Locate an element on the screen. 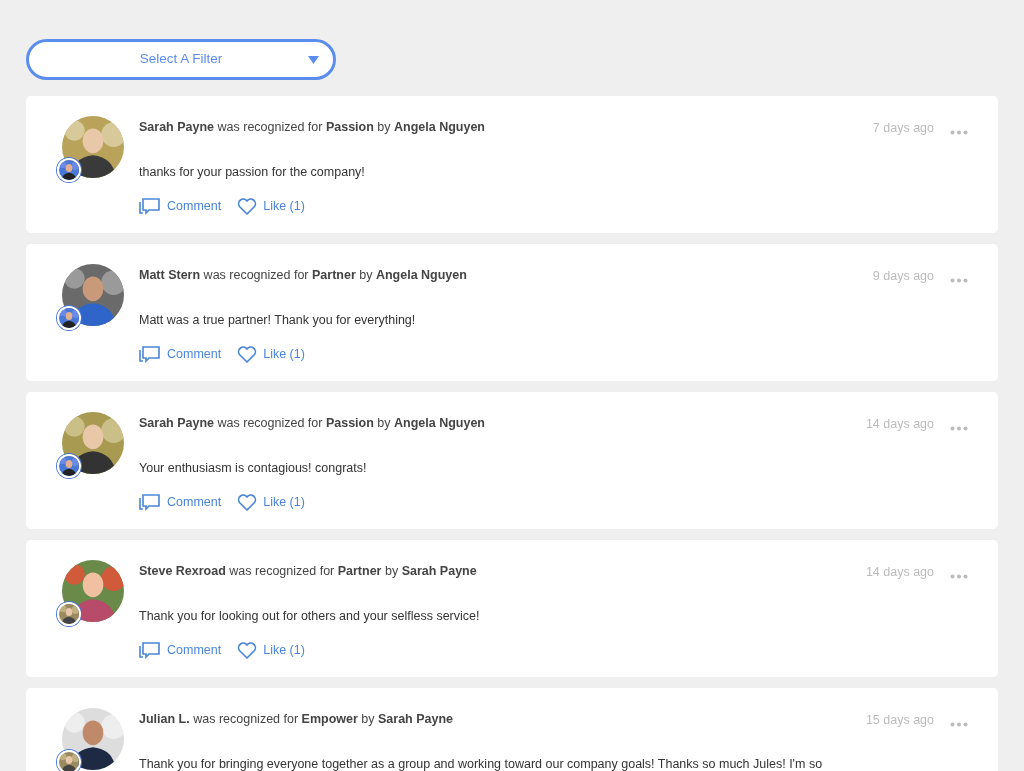 The height and width of the screenshot is (771, 1024). timestamp: 9 days ago is located at coordinates (903, 276).